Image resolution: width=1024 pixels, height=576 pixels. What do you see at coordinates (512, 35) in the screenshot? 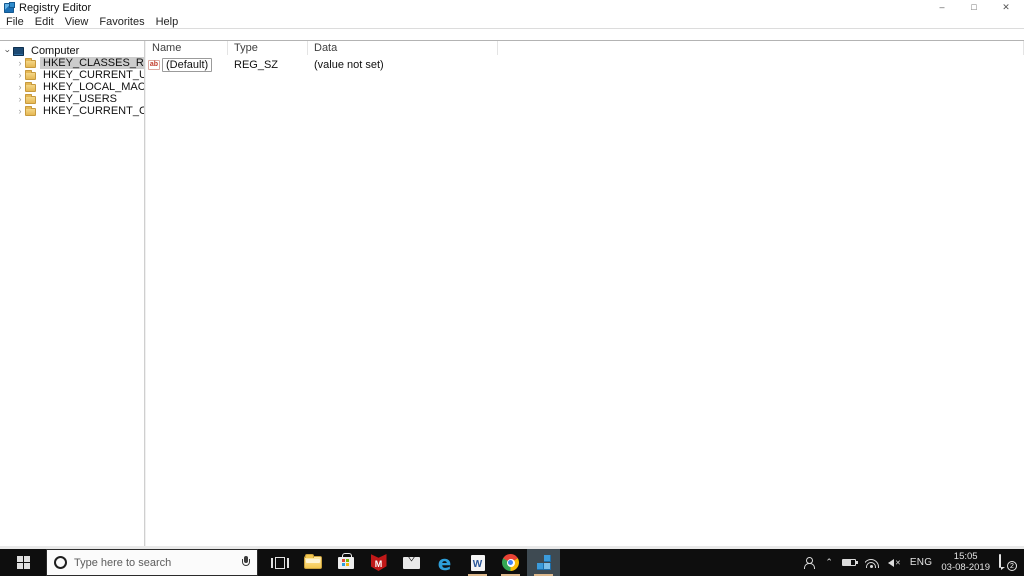
I see `address-bar` at bounding box center [512, 35].